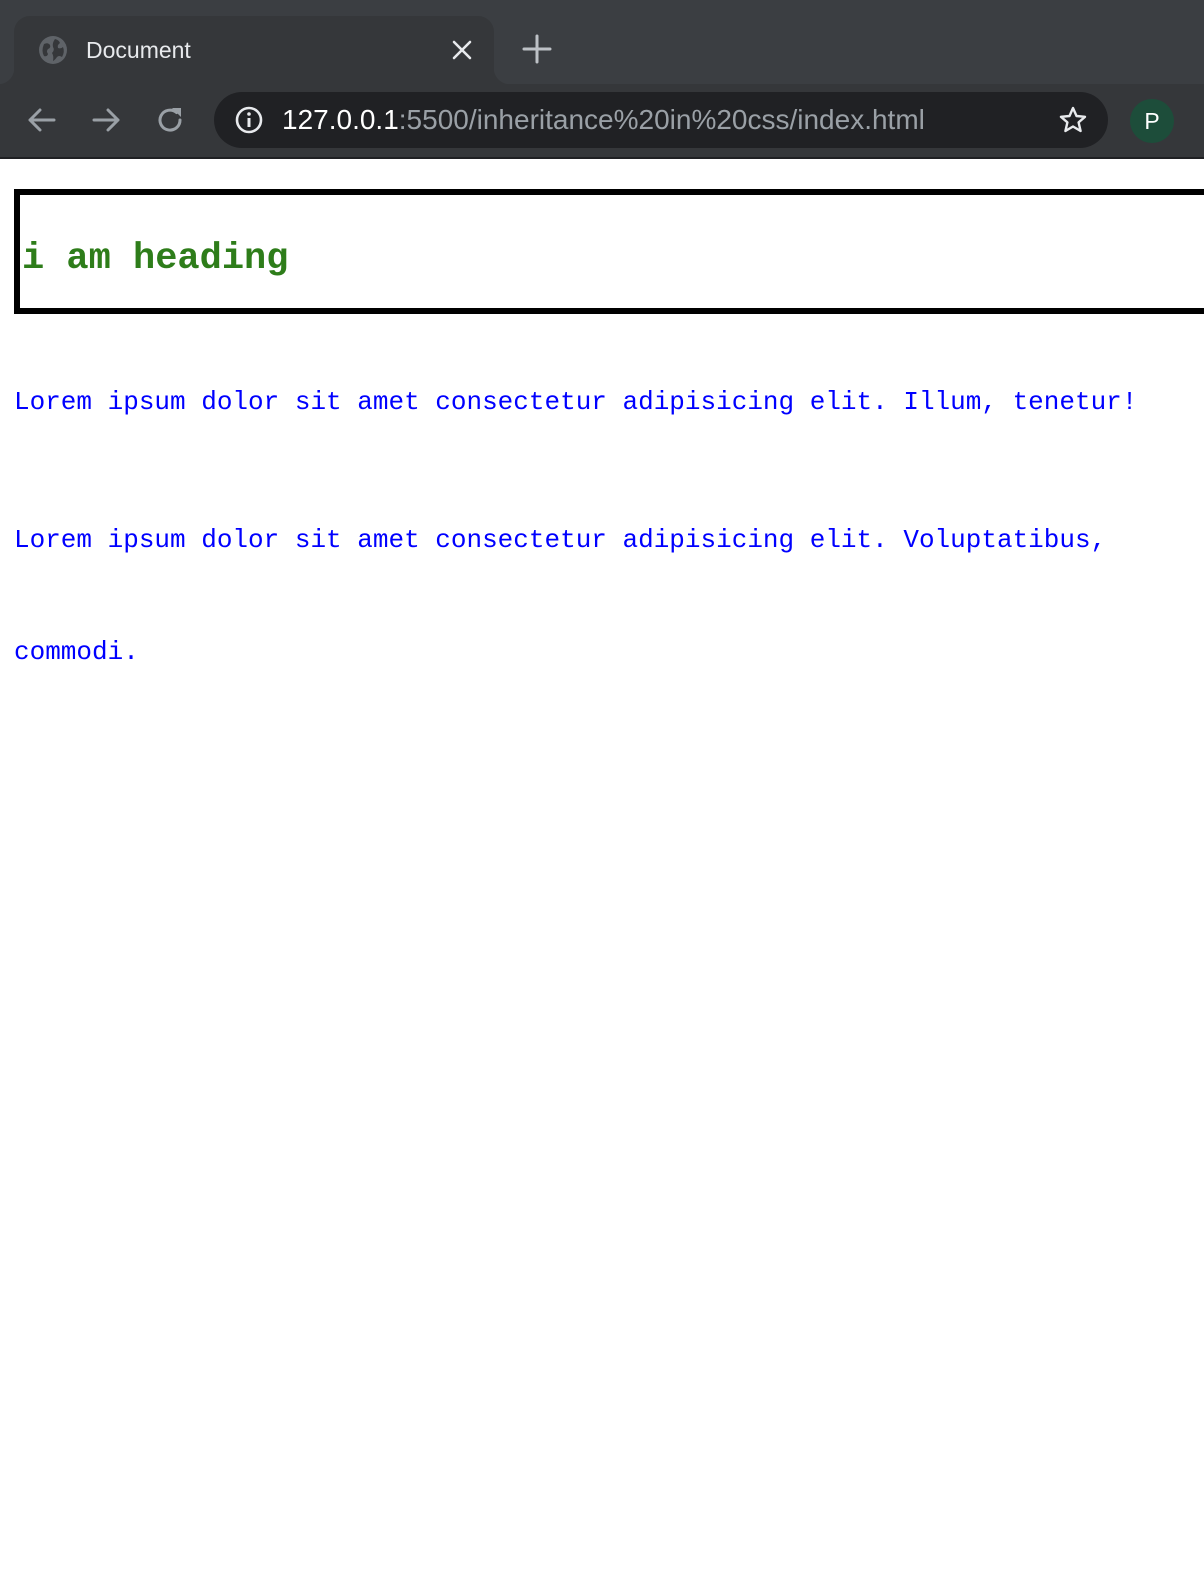  Describe the element at coordinates (462, 50) in the screenshot. I see `close-icon` at that location.